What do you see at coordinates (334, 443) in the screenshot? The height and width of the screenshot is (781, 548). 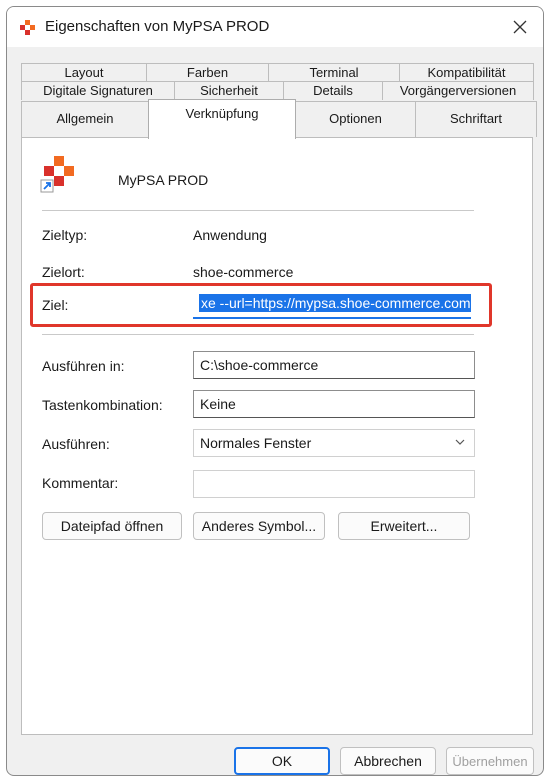 I see `ausfuehren-select: Normales Fenster` at bounding box center [334, 443].